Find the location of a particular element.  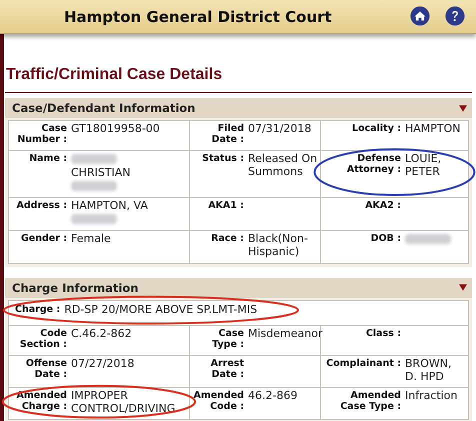

field-label: Charge : is located at coordinates (37, 309).